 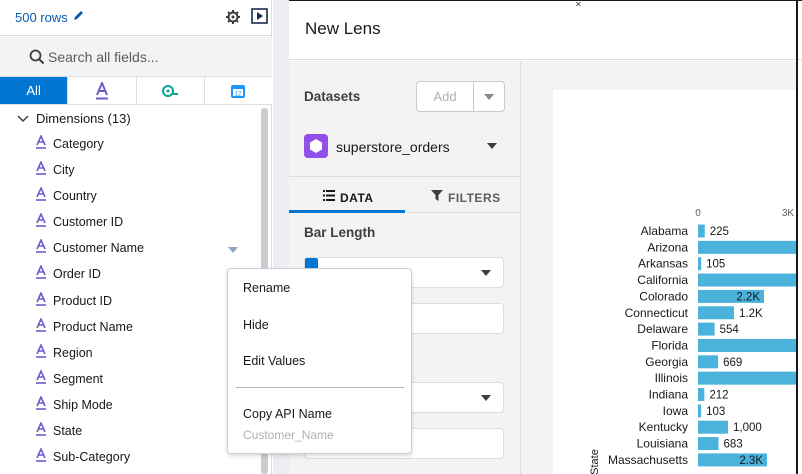 I want to click on data-label: 1,000, so click(x=747, y=428).